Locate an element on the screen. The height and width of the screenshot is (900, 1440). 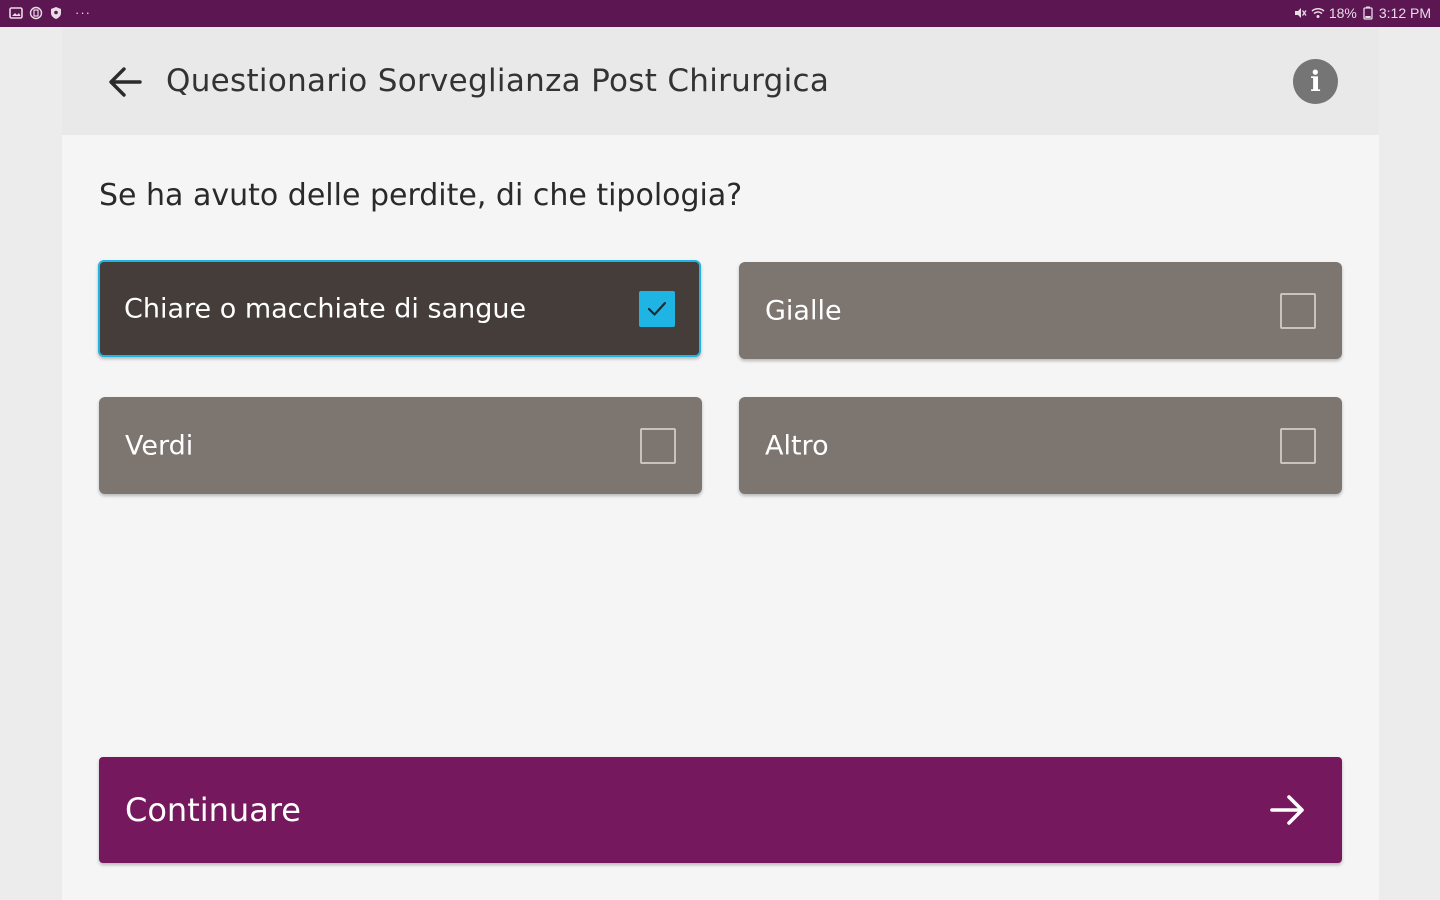
battery-percentage: 18% is located at coordinates (1342, 13).